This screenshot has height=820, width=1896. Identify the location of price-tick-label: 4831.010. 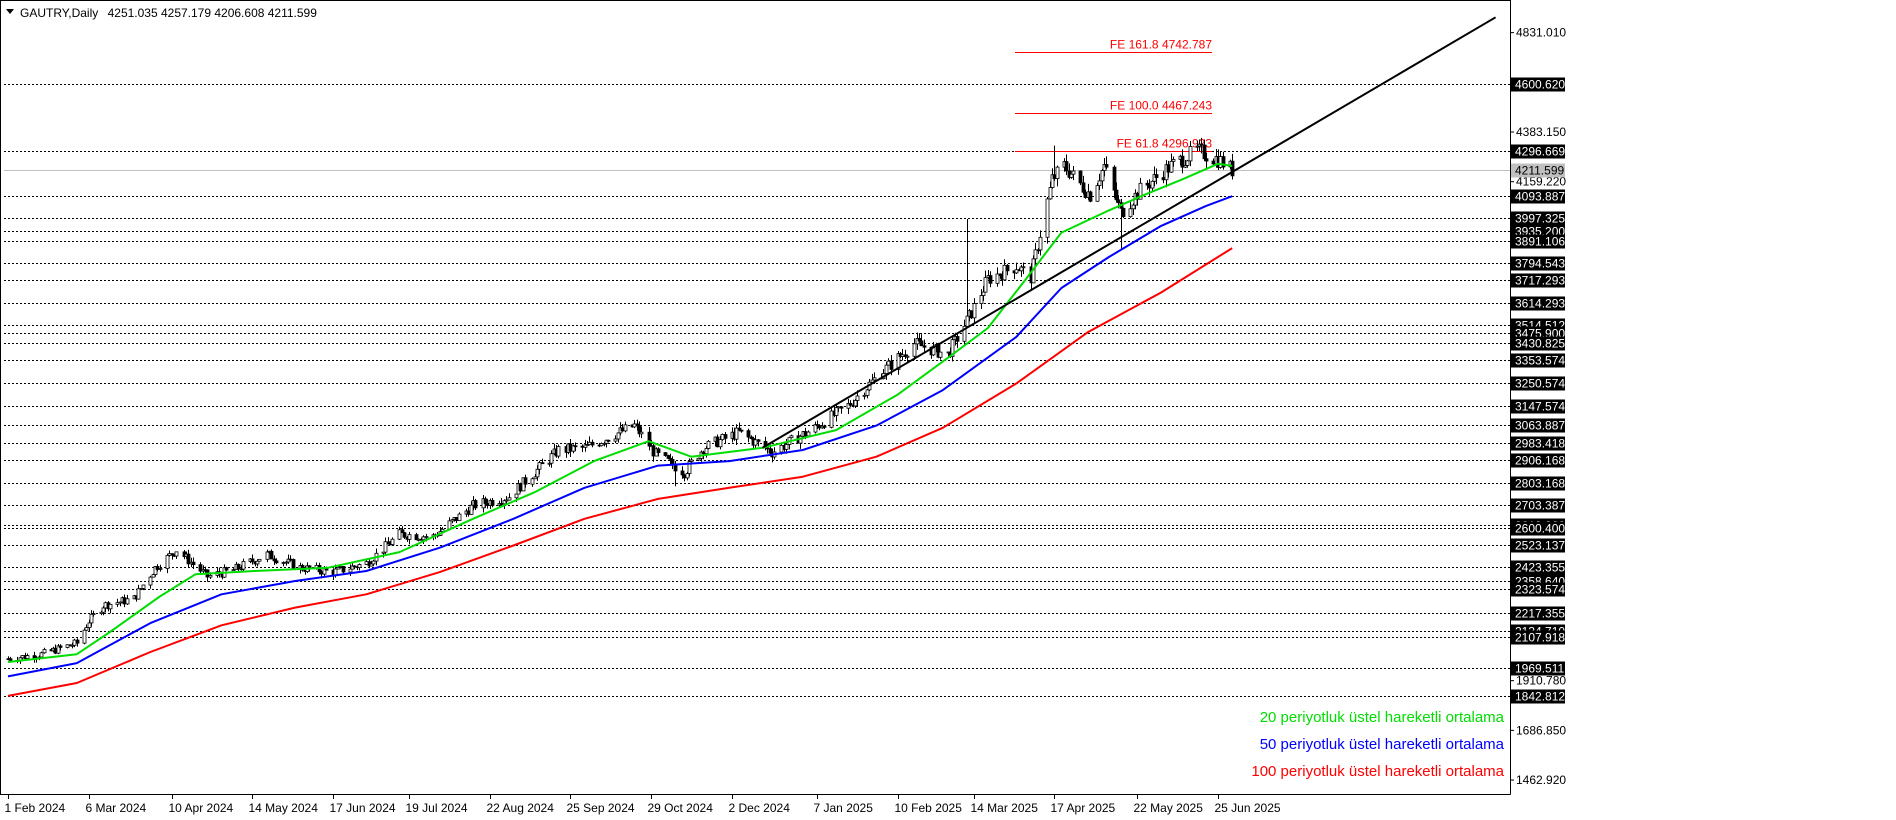
(1541, 33).